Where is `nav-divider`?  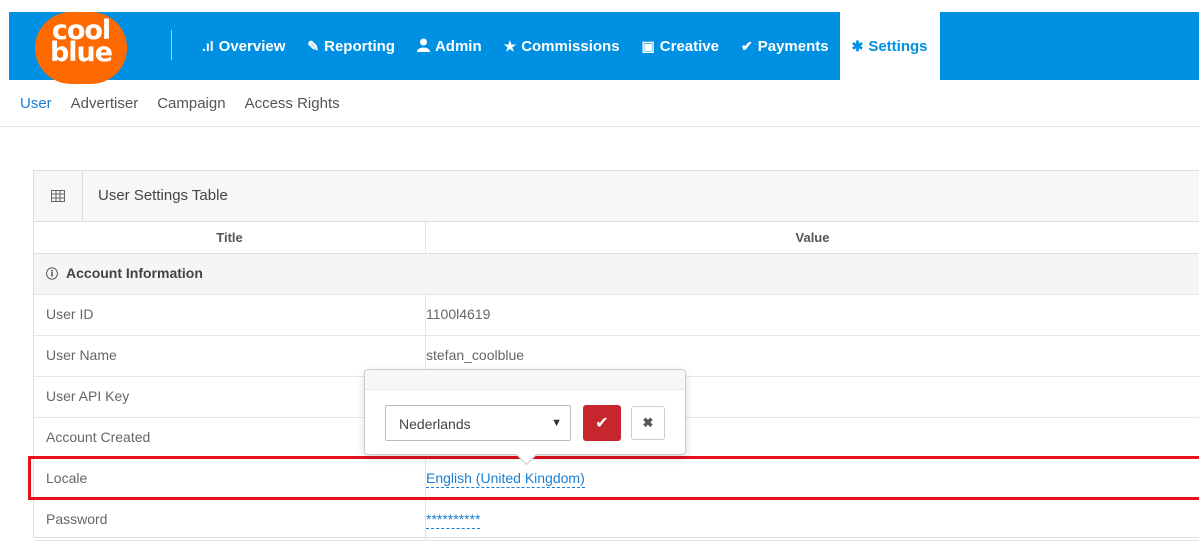
nav-divider is located at coordinates (171, 45).